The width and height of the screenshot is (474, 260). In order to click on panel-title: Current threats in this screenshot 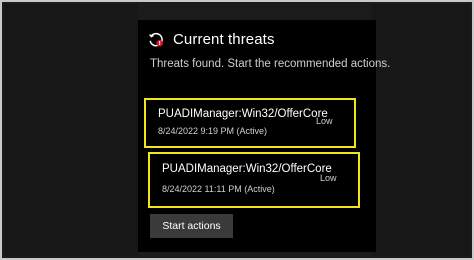, I will do `click(224, 39)`.